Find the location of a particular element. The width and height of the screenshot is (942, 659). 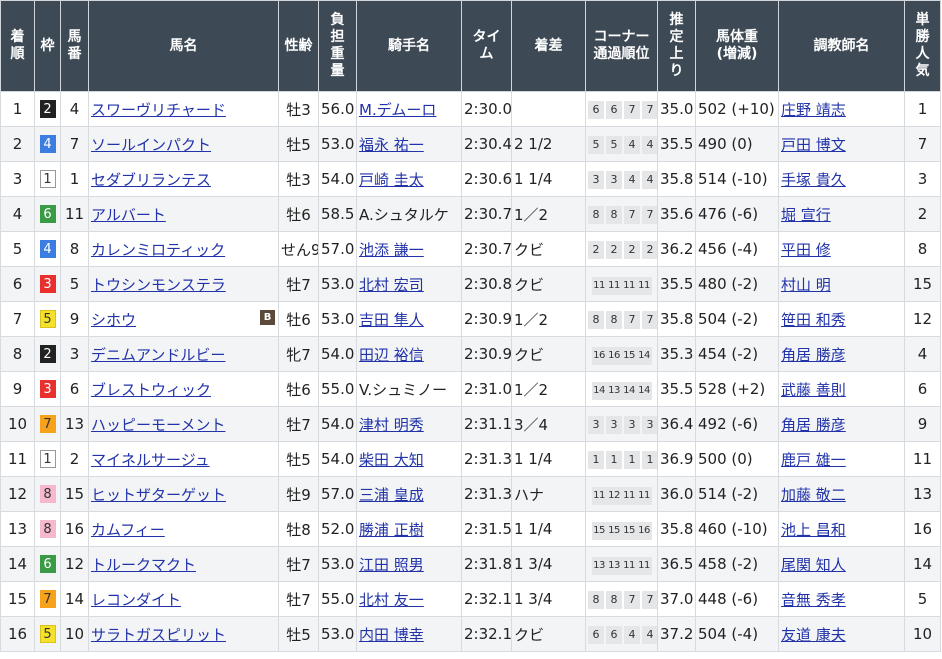

horse-number: 3 is located at coordinates (74, 354).